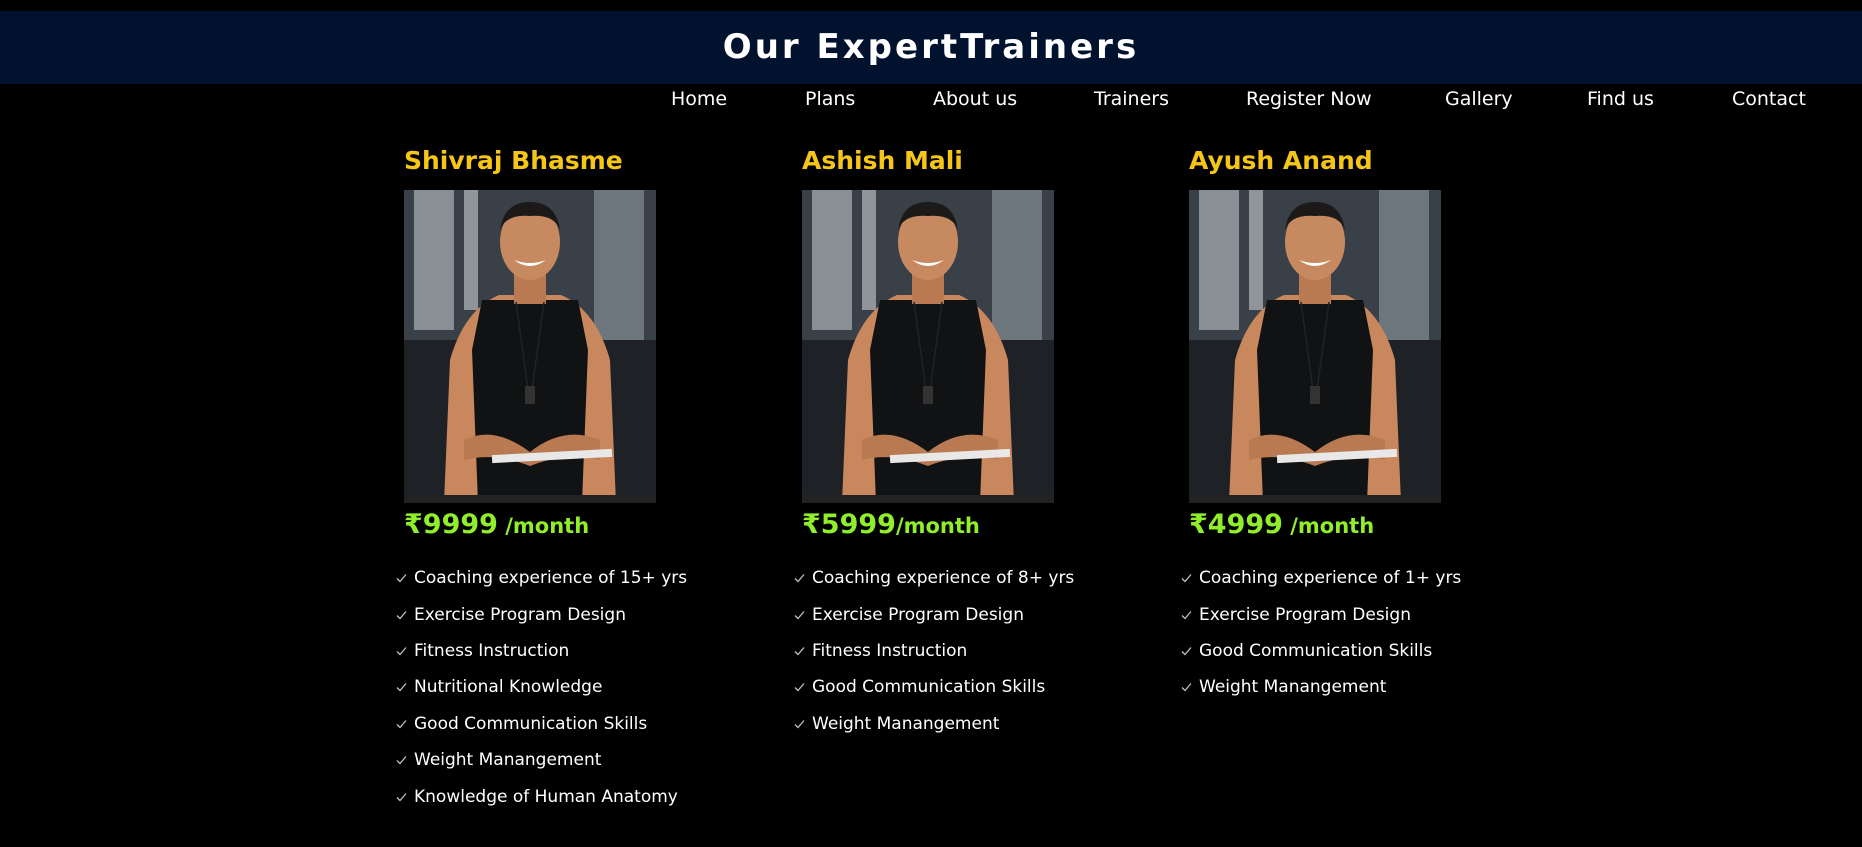 The height and width of the screenshot is (847, 1862). What do you see at coordinates (699, 99) in the screenshot?
I see `nav-home: Home` at bounding box center [699, 99].